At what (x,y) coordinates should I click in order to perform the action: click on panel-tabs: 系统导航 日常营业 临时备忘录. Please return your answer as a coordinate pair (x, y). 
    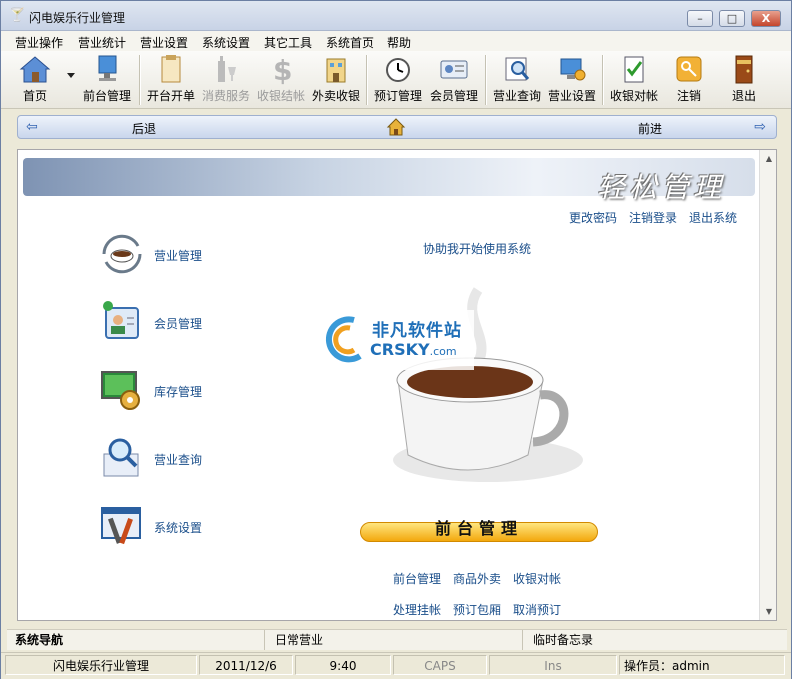
    Looking at the image, I should click on (397, 639).